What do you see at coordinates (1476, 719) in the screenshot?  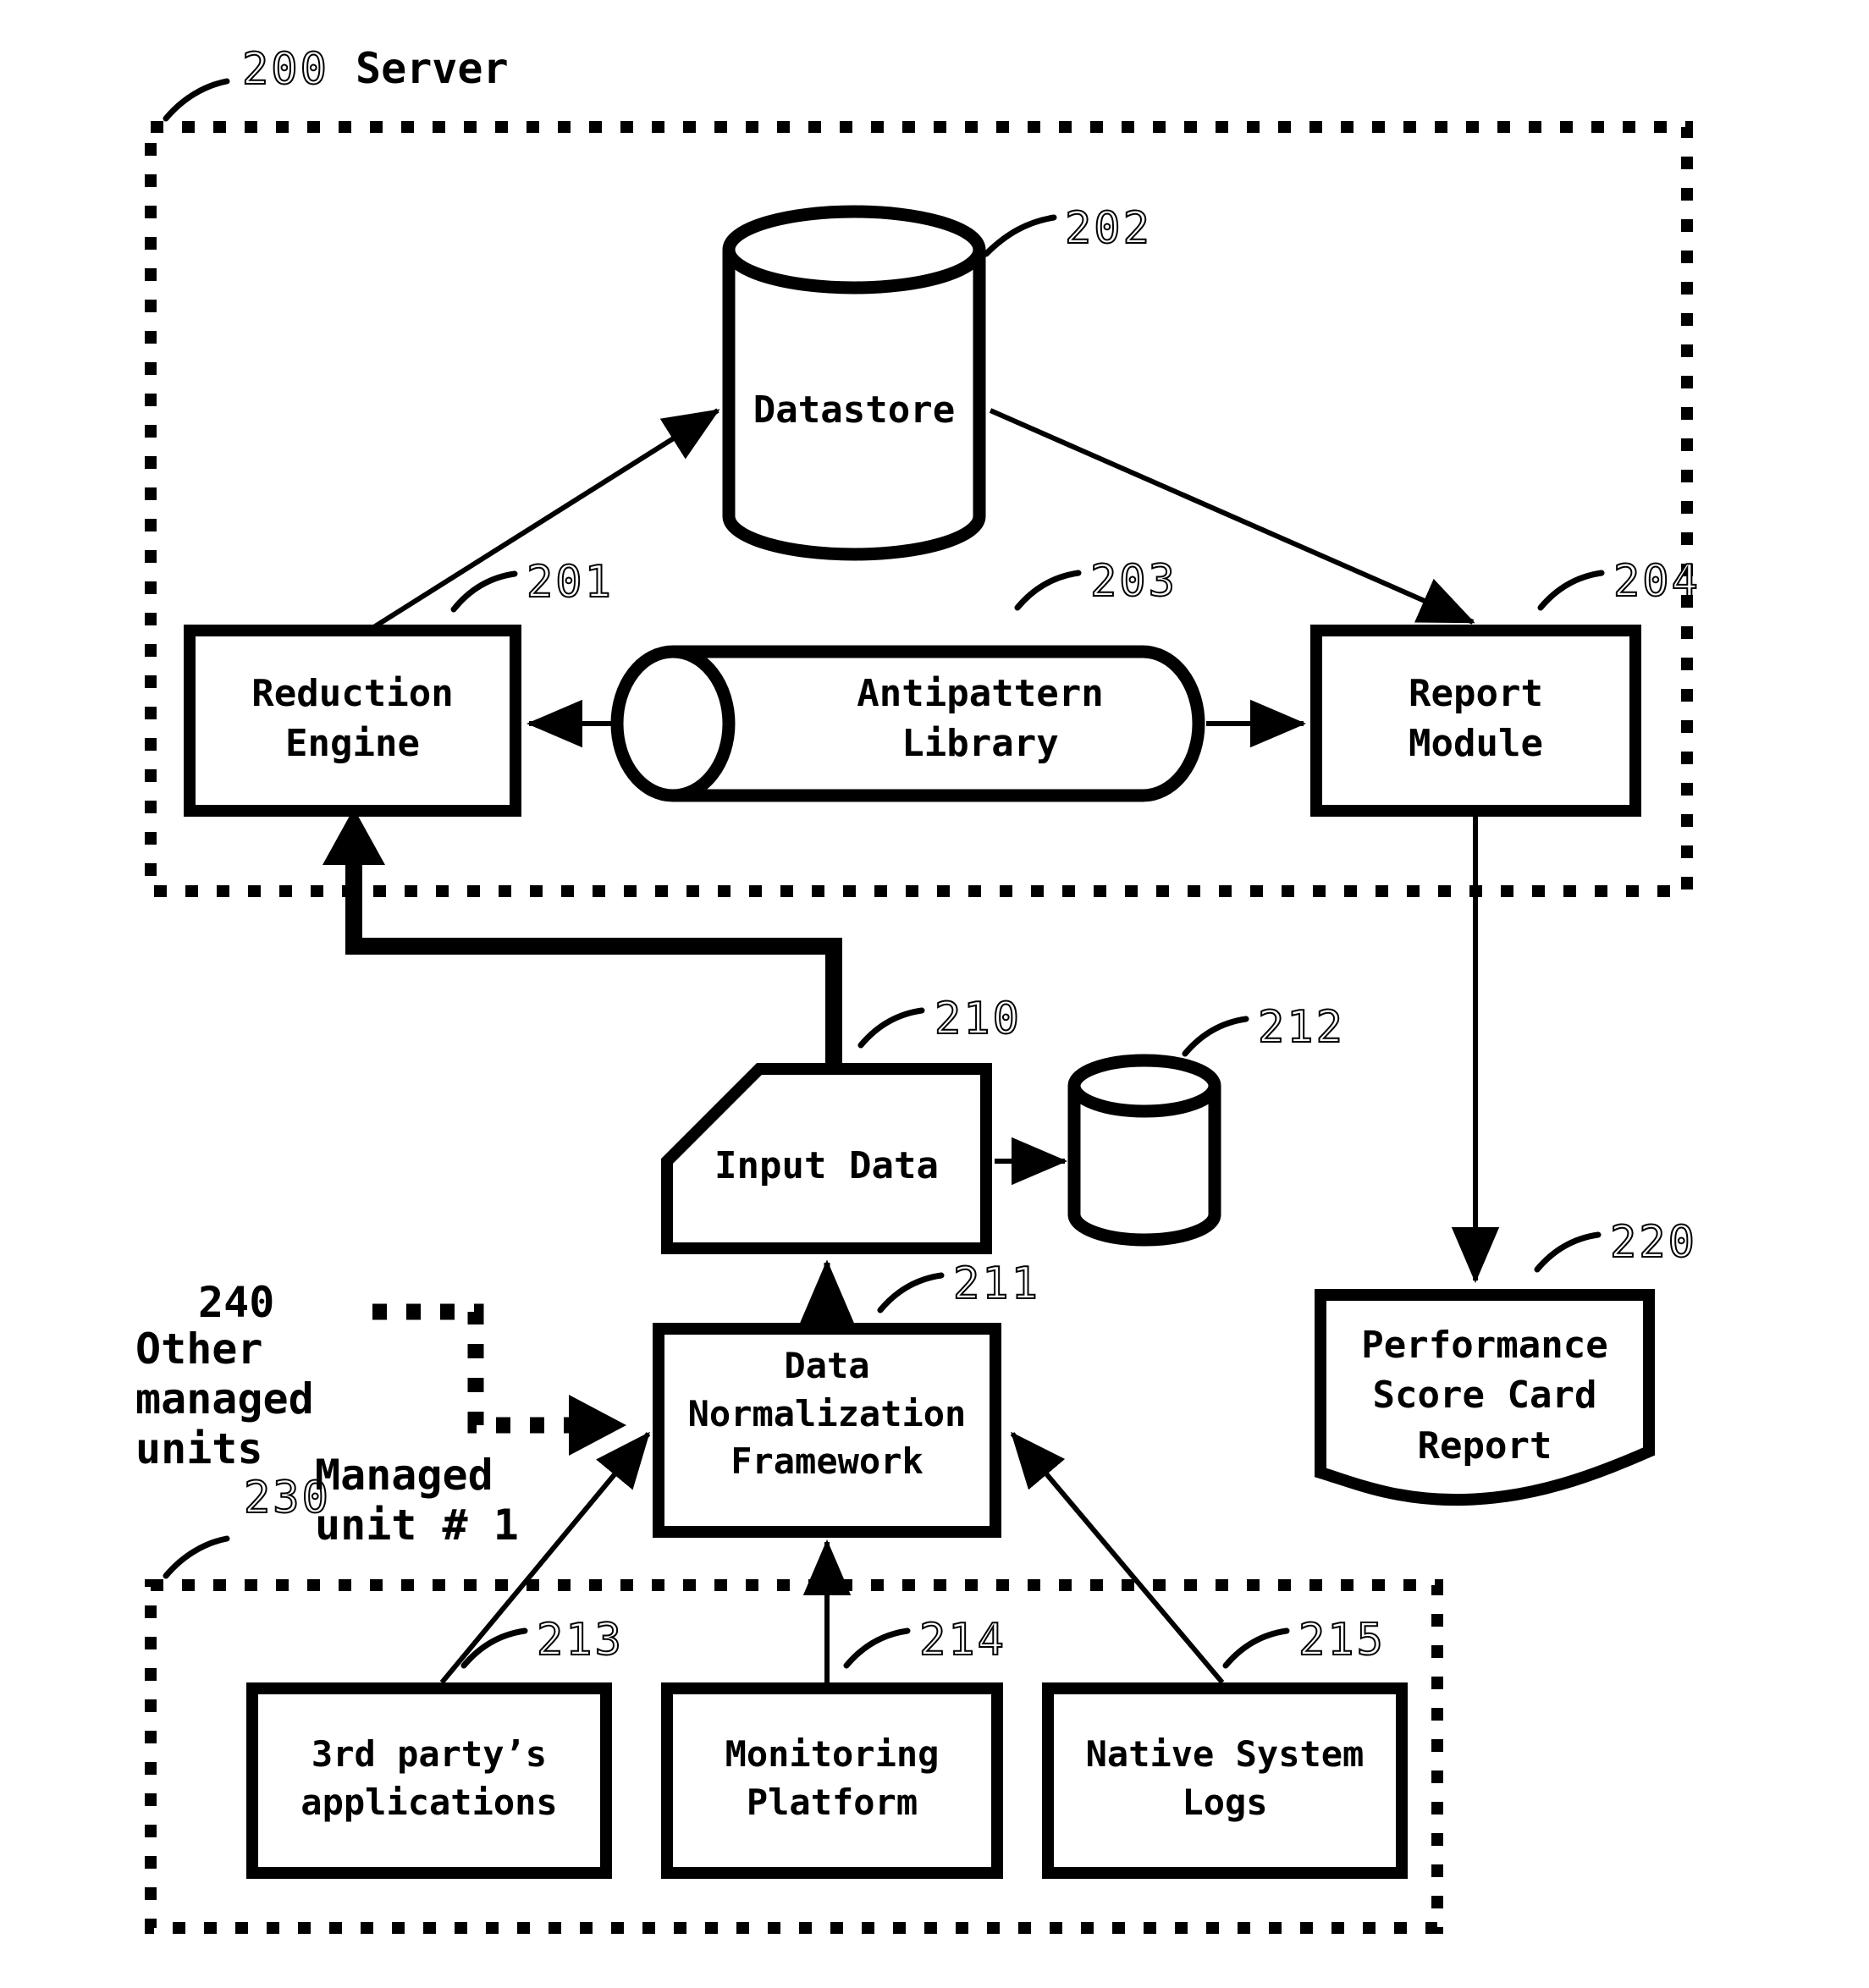 I see `report-module-label: Report Module` at bounding box center [1476, 719].